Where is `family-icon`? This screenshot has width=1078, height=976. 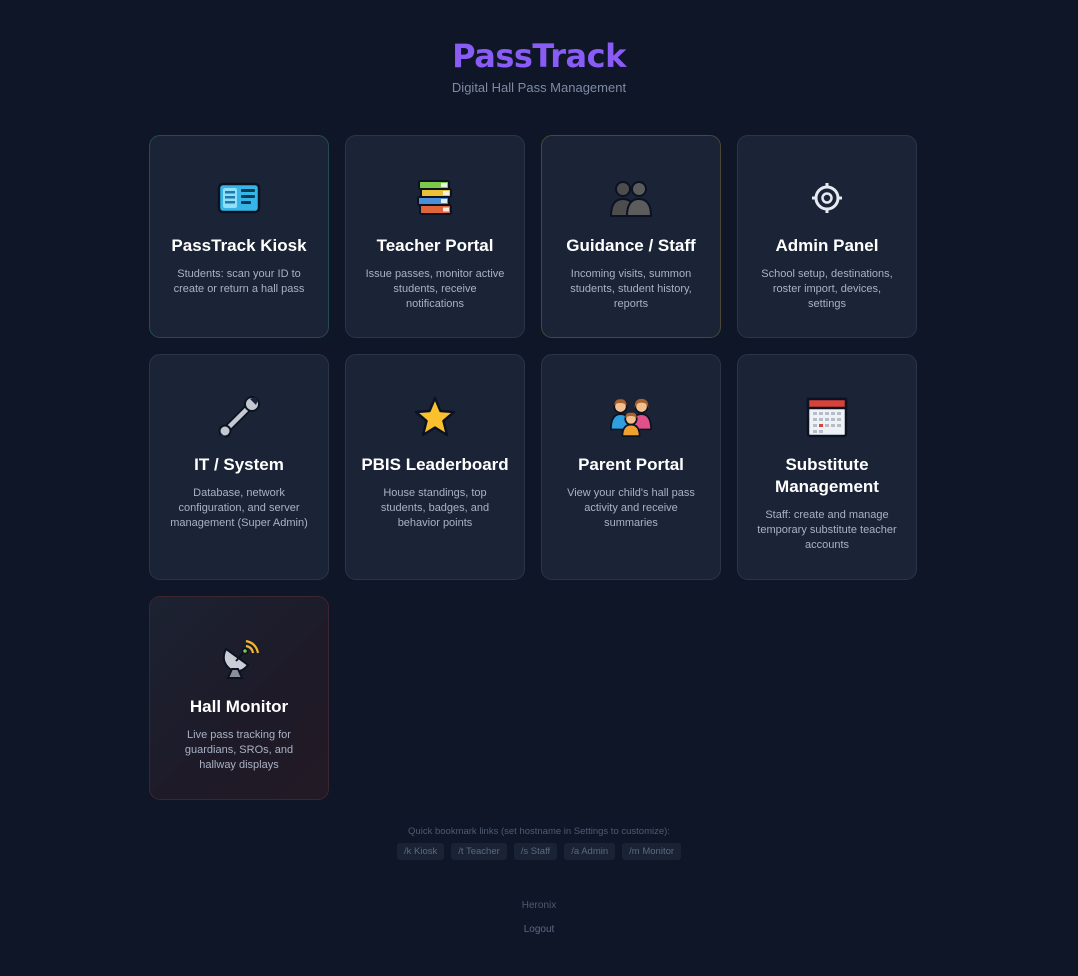 family-icon is located at coordinates (631, 417).